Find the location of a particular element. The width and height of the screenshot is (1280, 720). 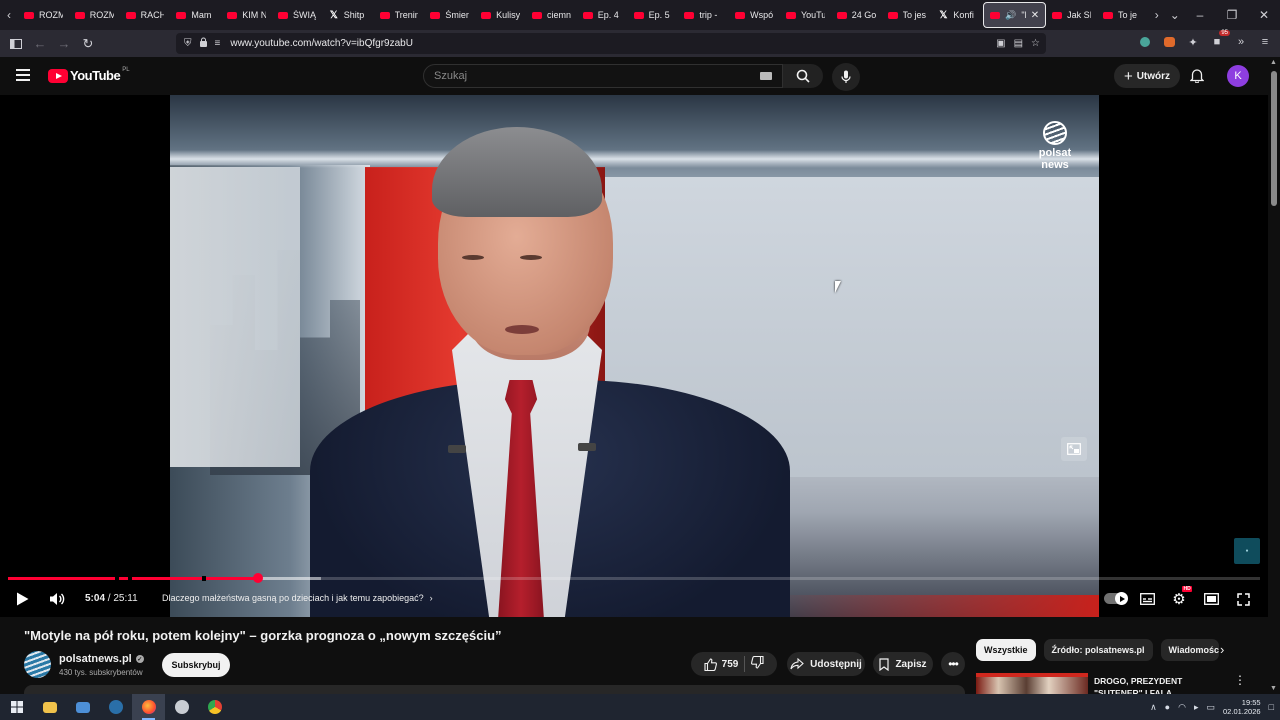

keyboard-icon is located at coordinates (766, 76).